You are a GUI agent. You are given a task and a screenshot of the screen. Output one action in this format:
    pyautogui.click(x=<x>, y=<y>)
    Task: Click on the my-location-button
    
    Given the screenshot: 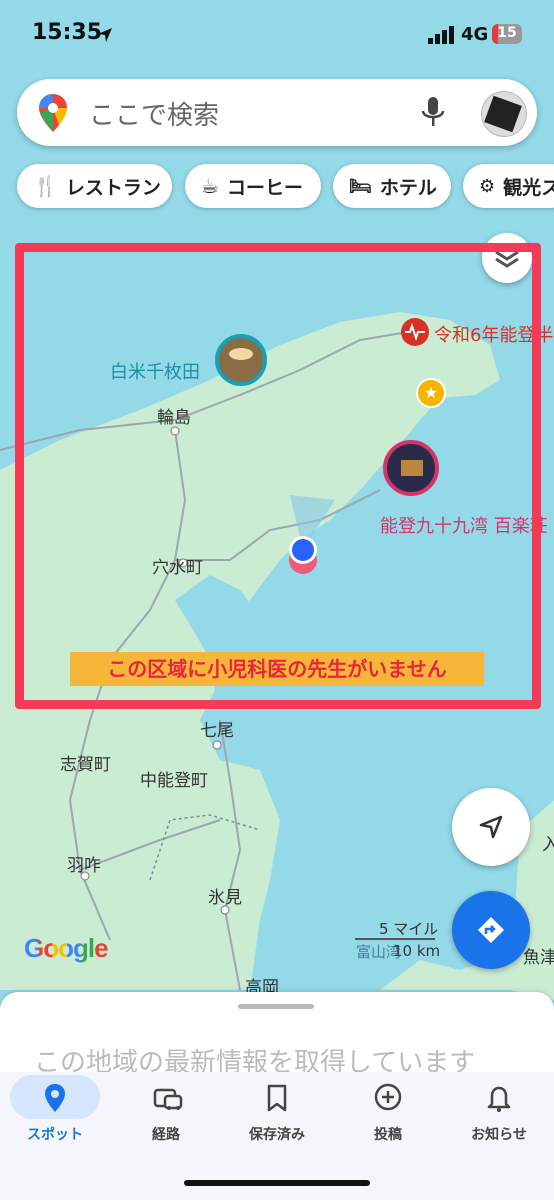 What is the action you would take?
    pyautogui.click(x=491, y=827)
    